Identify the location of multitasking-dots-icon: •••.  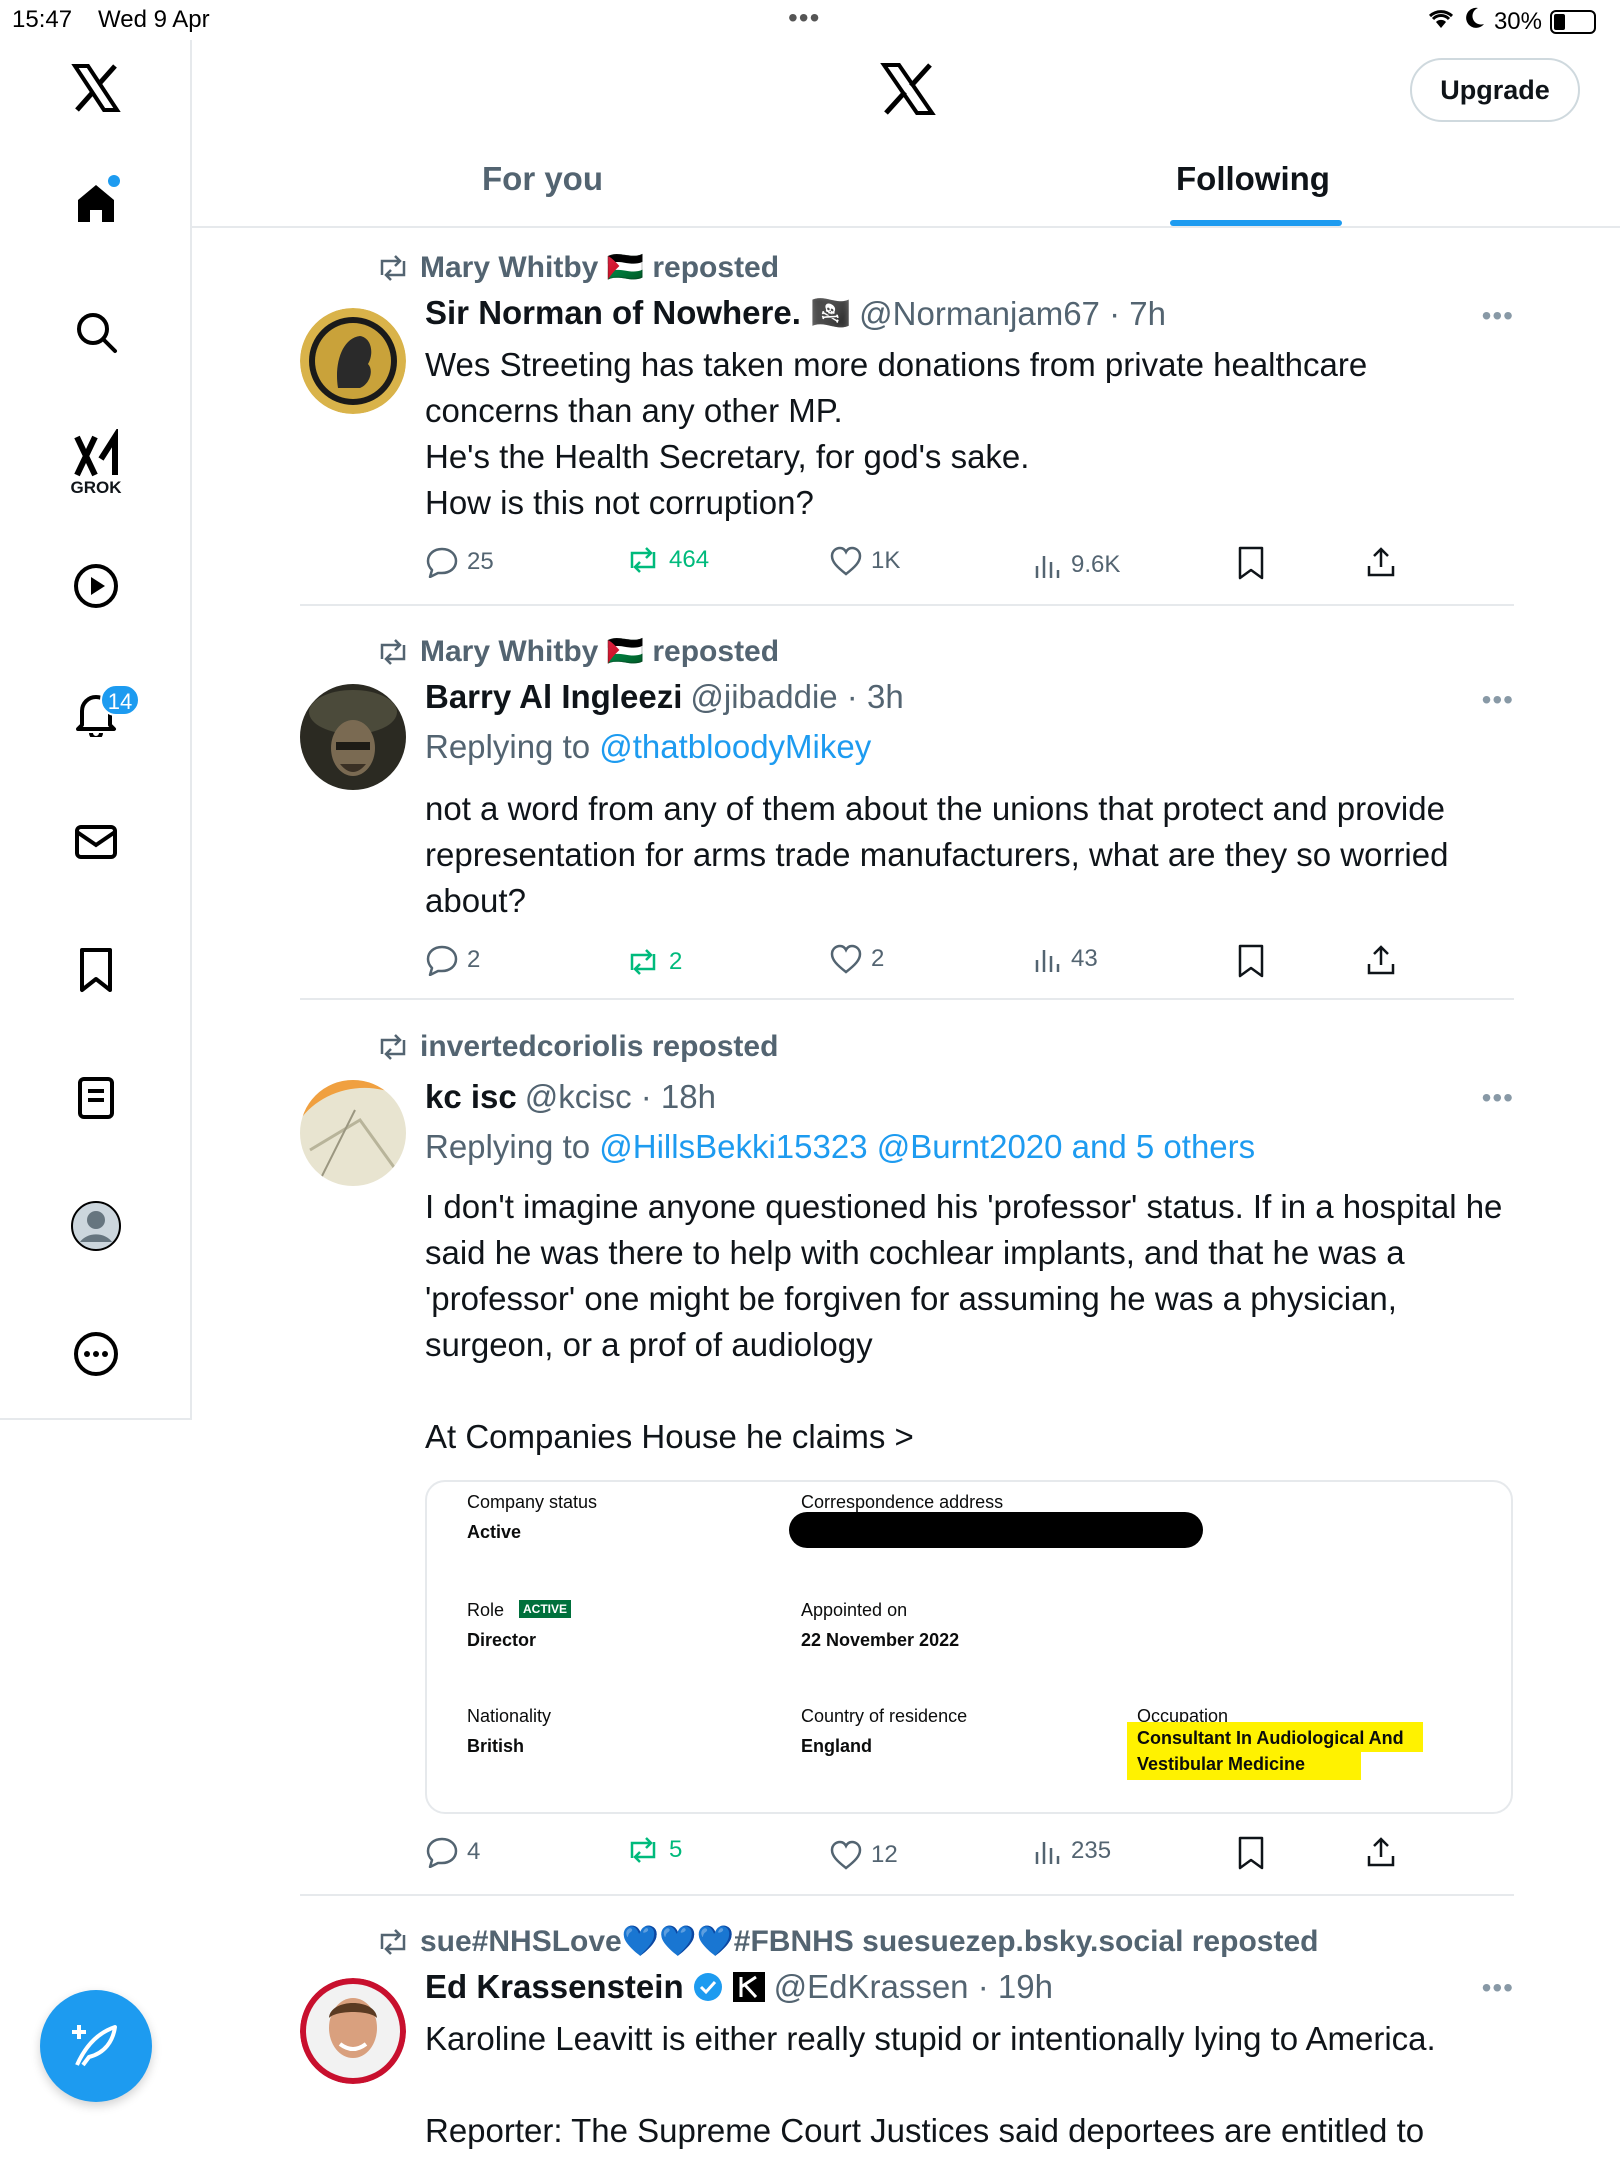
(804, 18).